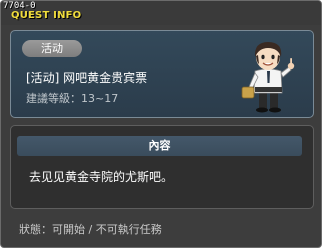 The image size is (322, 248). What do you see at coordinates (161, 13) in the screenshot?
I see `titlebar: 7704-0 QUEST INFO` at bounding box center [161, 13].